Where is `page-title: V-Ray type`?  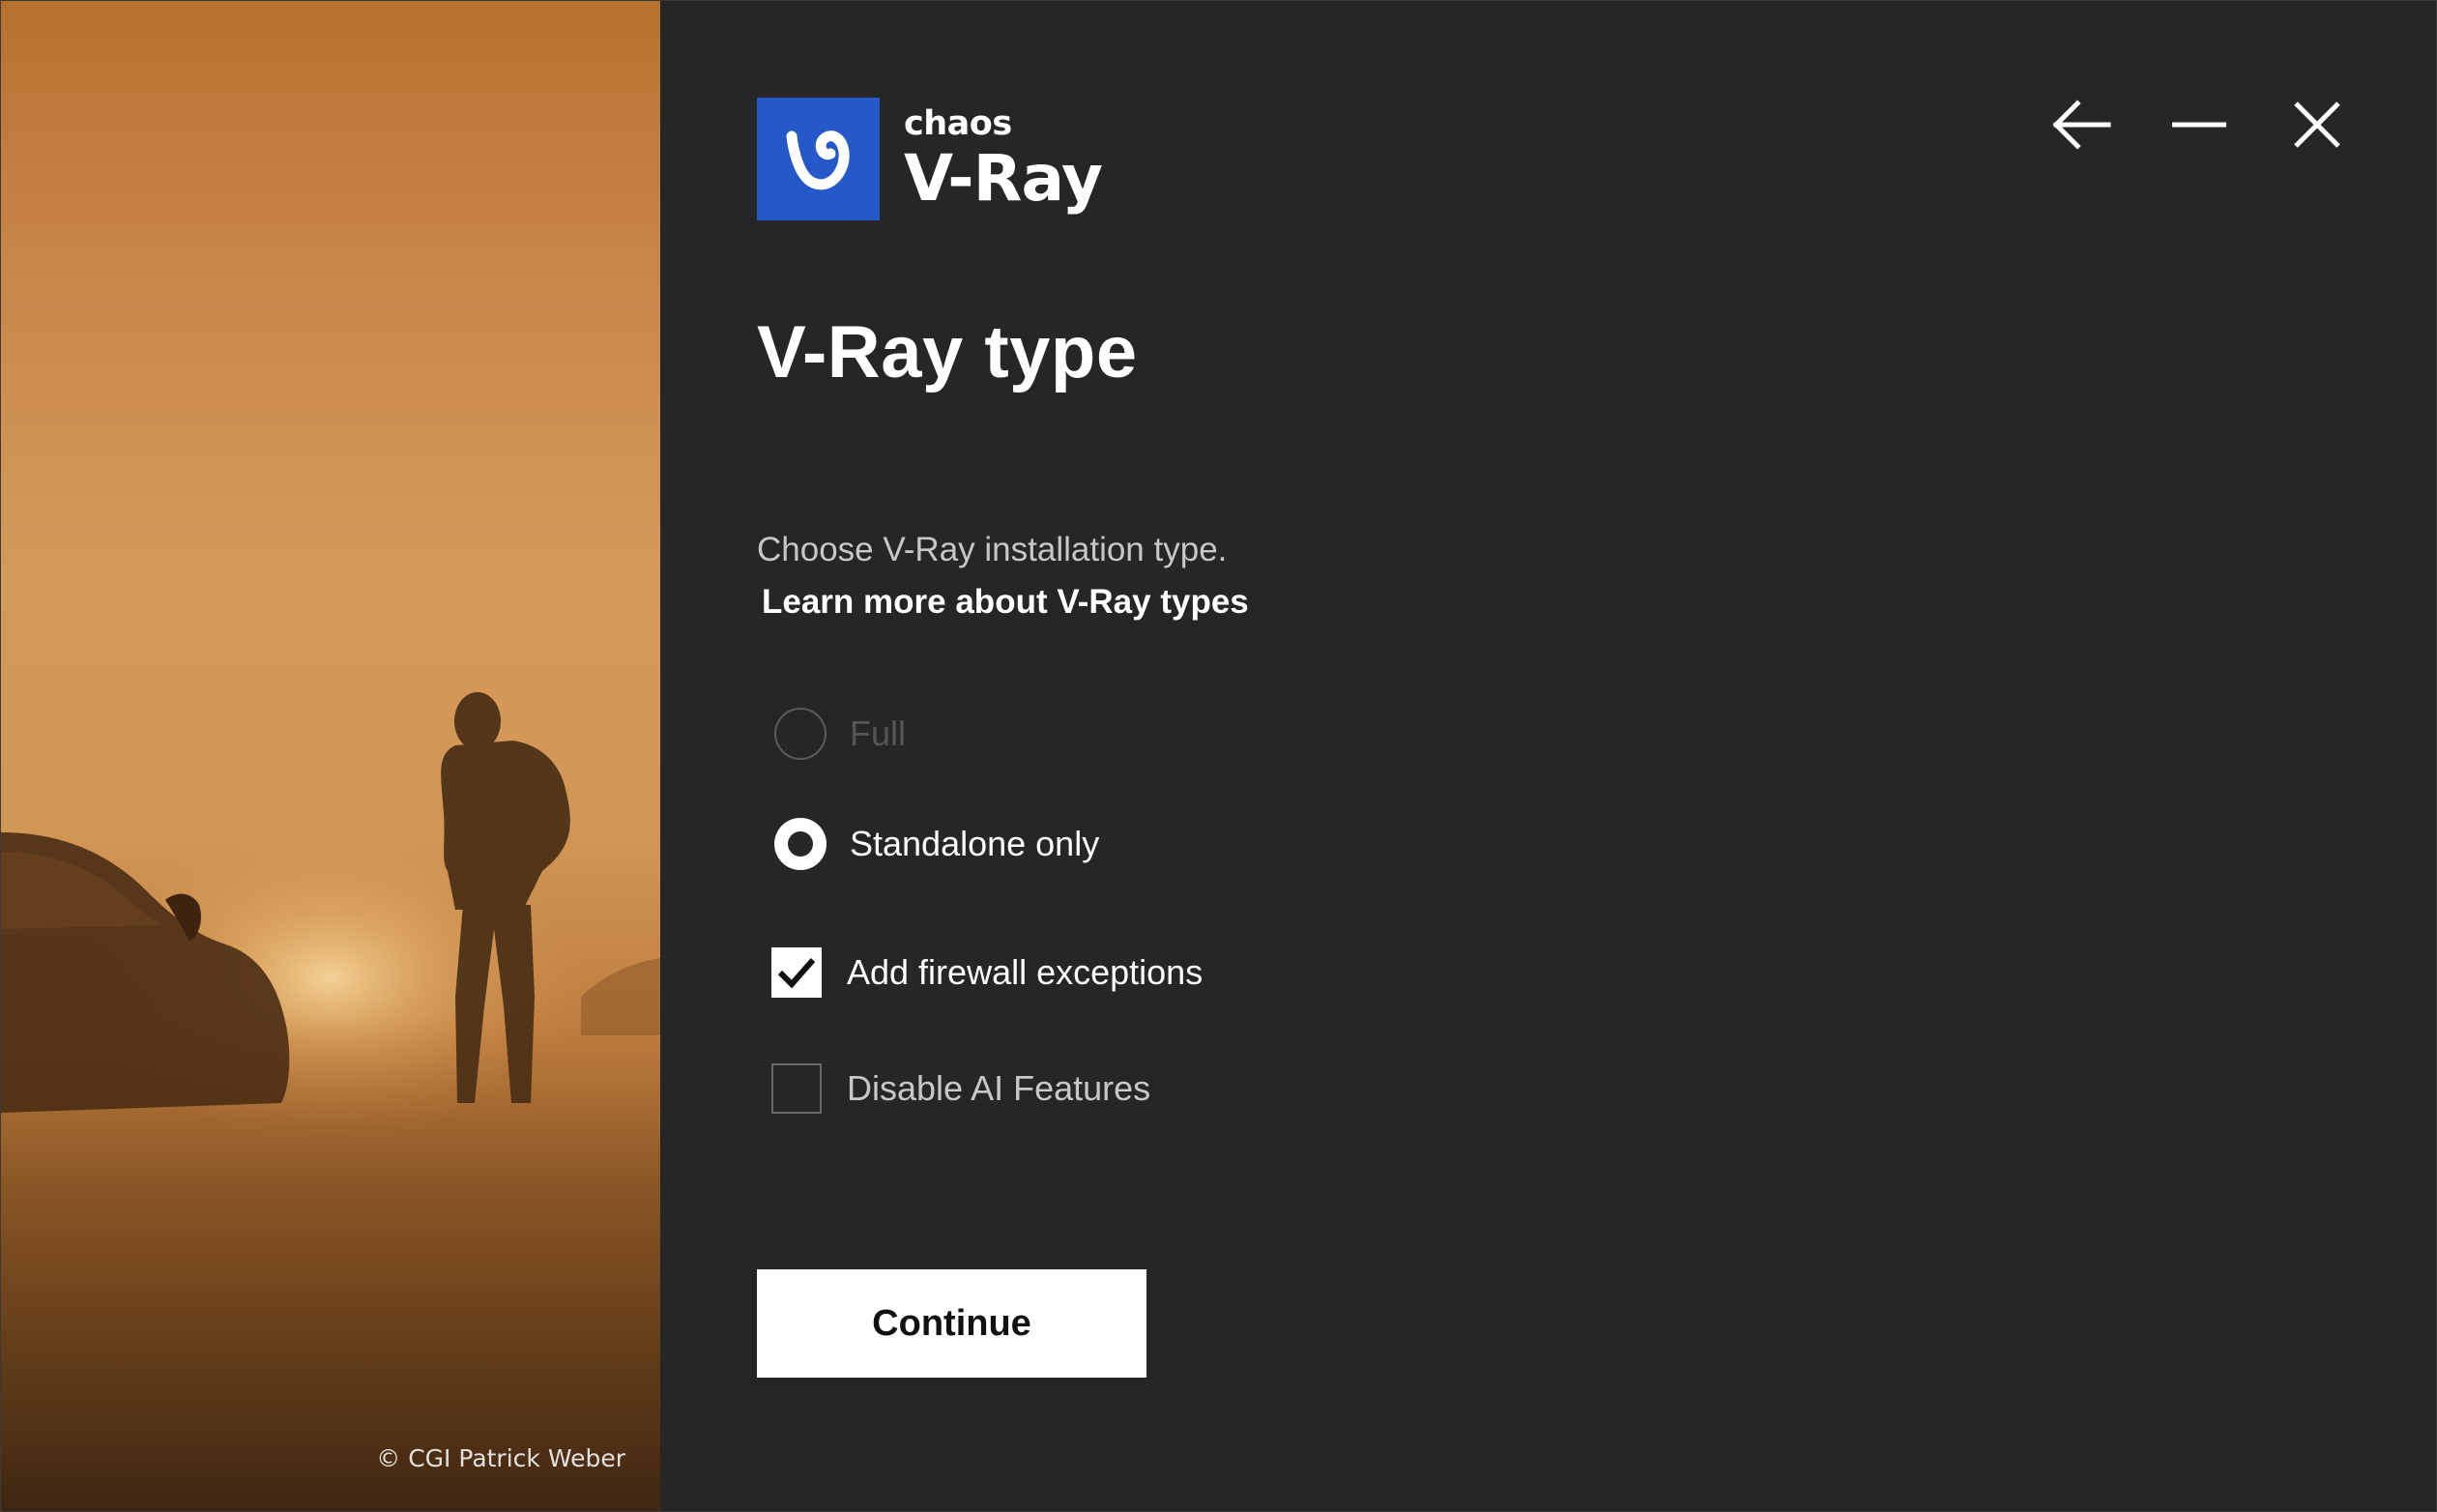
page-title: V-Ray type is located at coordinates (947, 352).